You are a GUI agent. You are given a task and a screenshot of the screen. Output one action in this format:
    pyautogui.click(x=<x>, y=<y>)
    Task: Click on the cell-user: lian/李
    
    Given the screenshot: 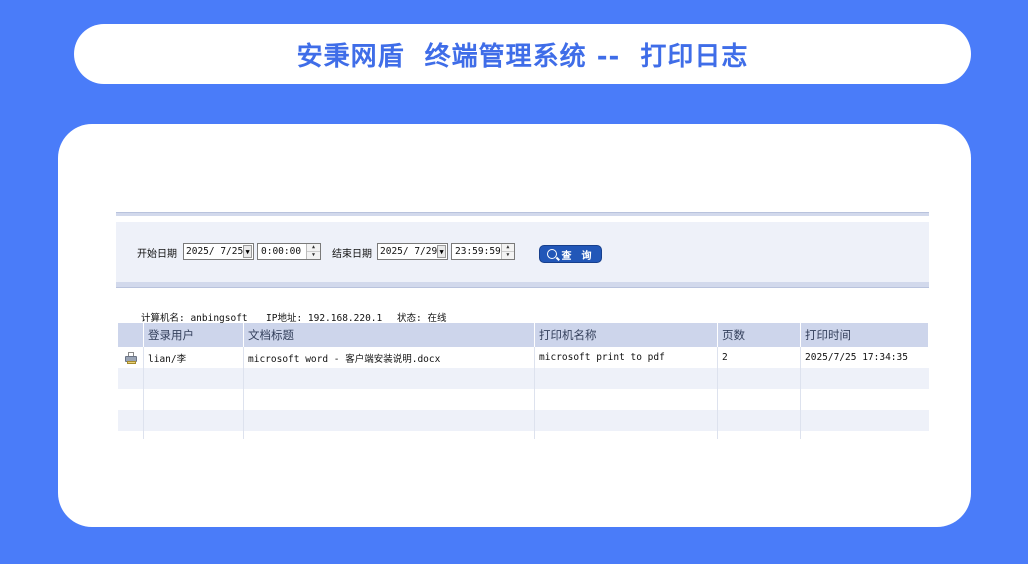 What is the action you would take?
    pyautogui.click(x=194, y=357)
    